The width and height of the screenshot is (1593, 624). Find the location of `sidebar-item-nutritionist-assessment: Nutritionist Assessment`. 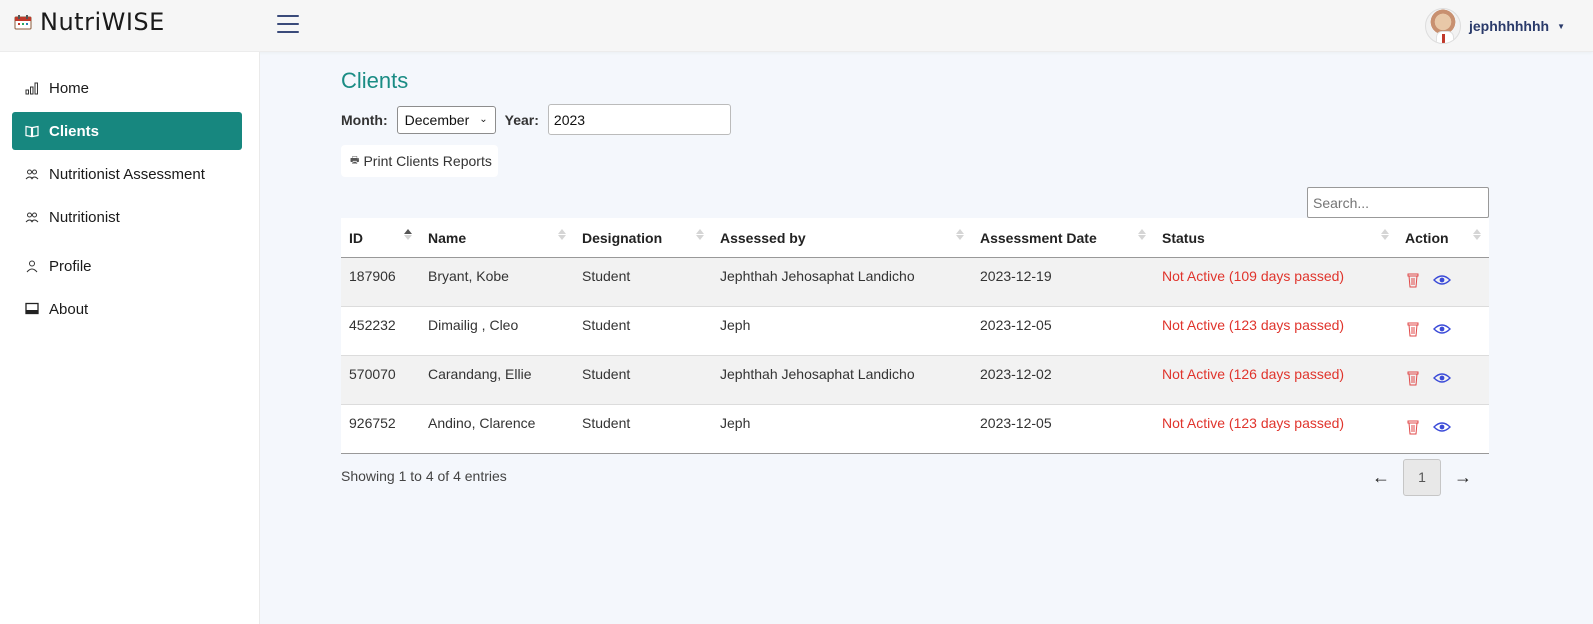

sidebar-item-nutritionist-assessment: Nutritionist Assessment is located at coordinates (127, 174).